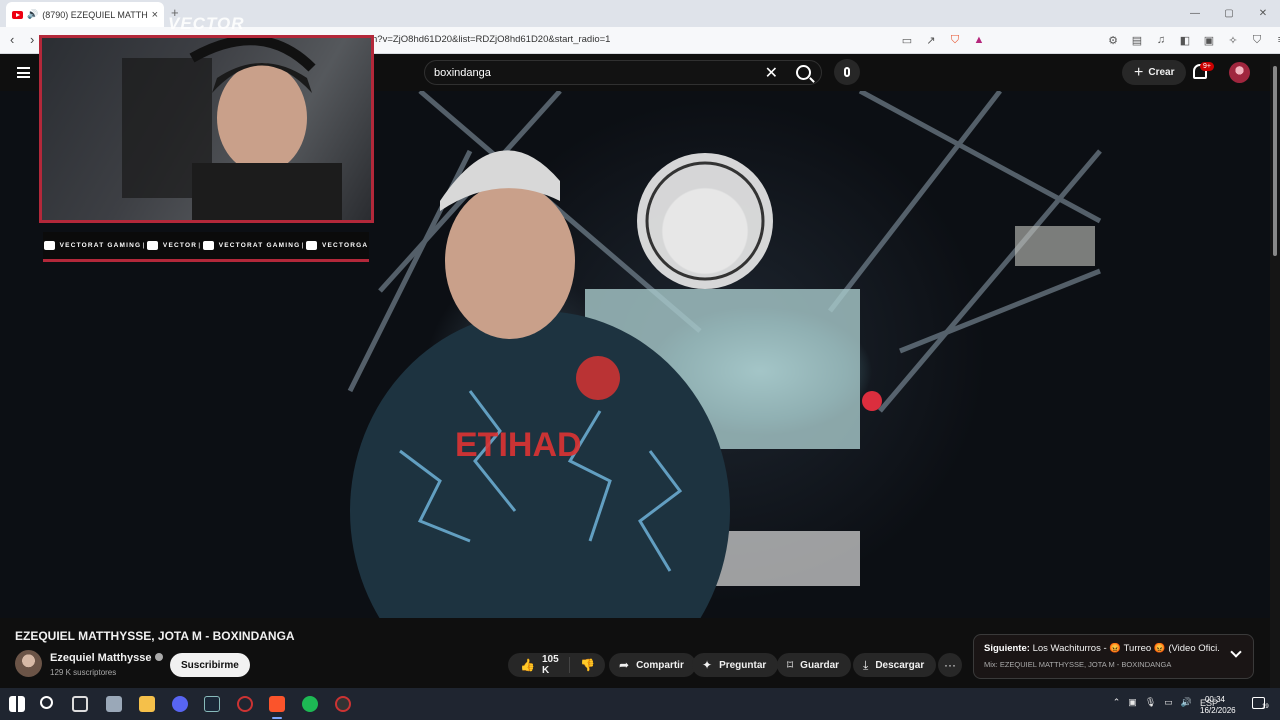  What do you see at coordinates (624, 665) in the screenshot?
I see `share-icon: ➦` at bounding box center [624, 665].